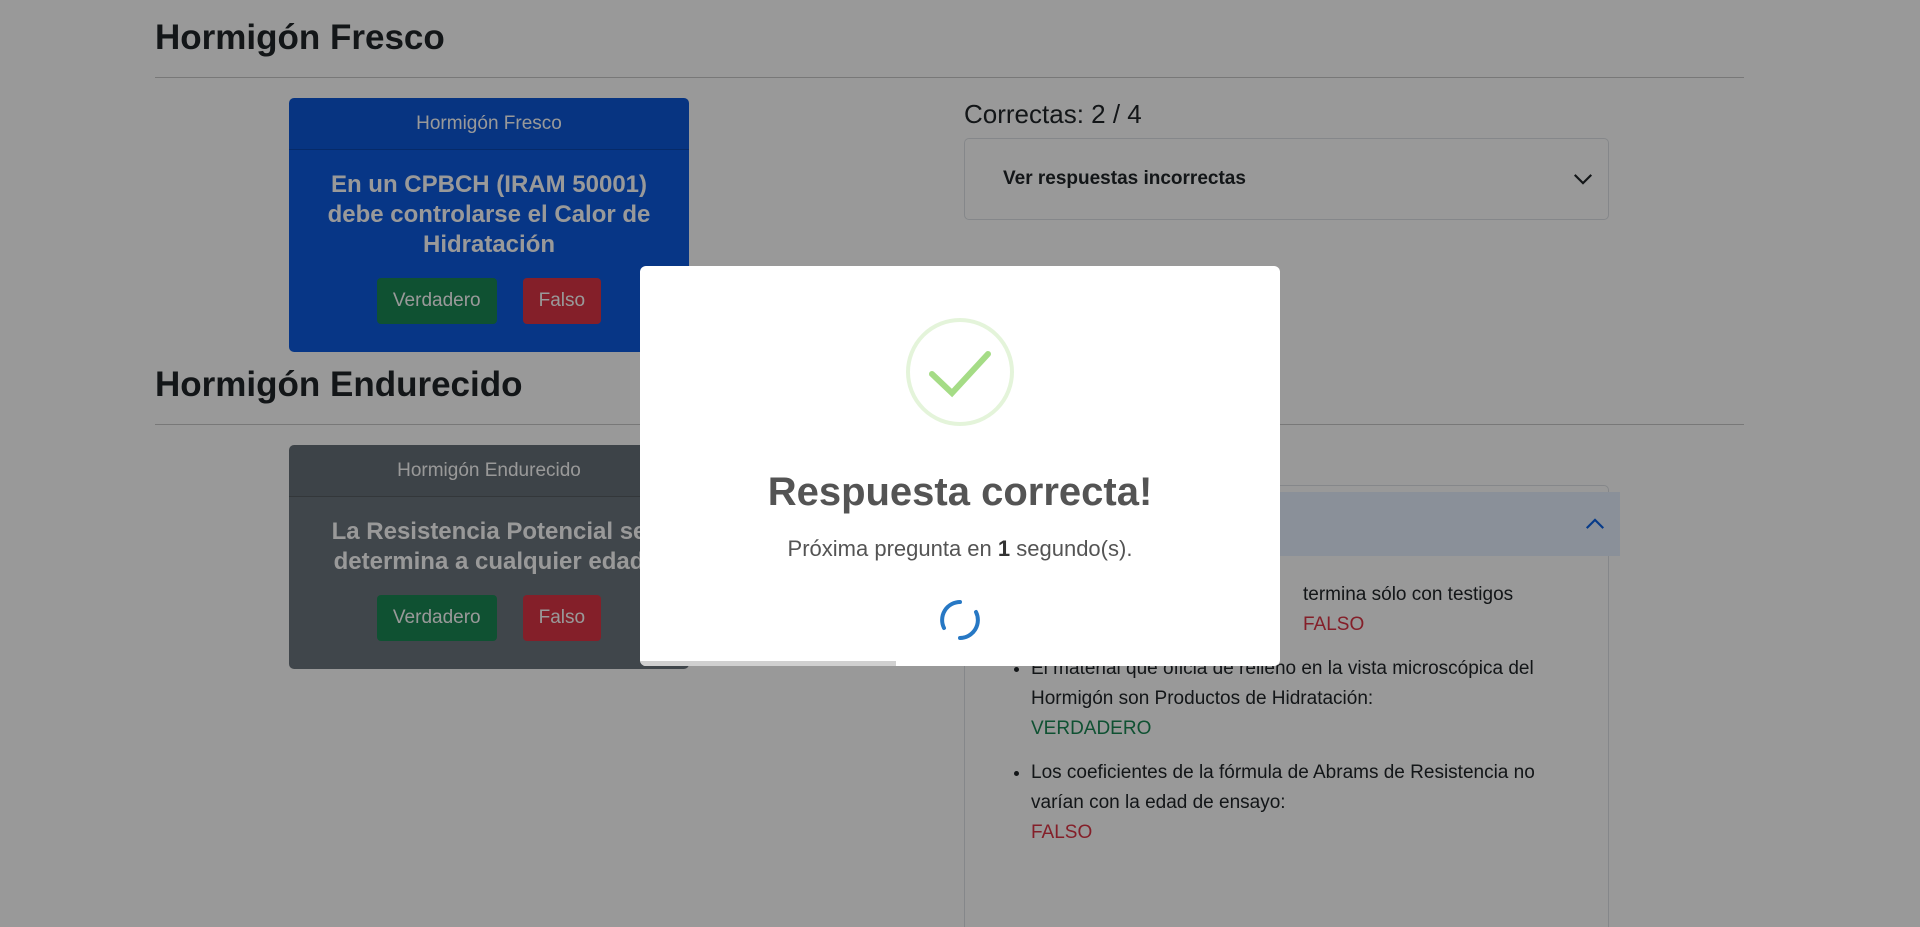  Describe the element at coordinates (768, 663) in the screenshot. I see `timer-progress-bar` at that location.